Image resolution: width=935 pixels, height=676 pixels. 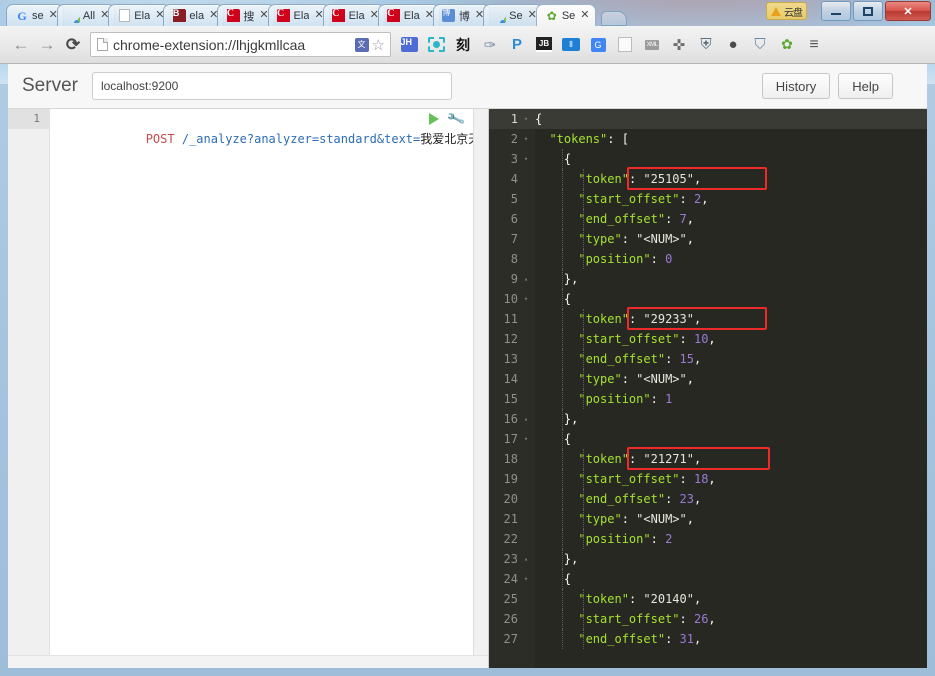 I want to click on pocket-p-icon: P, so click(x=517, y=45).